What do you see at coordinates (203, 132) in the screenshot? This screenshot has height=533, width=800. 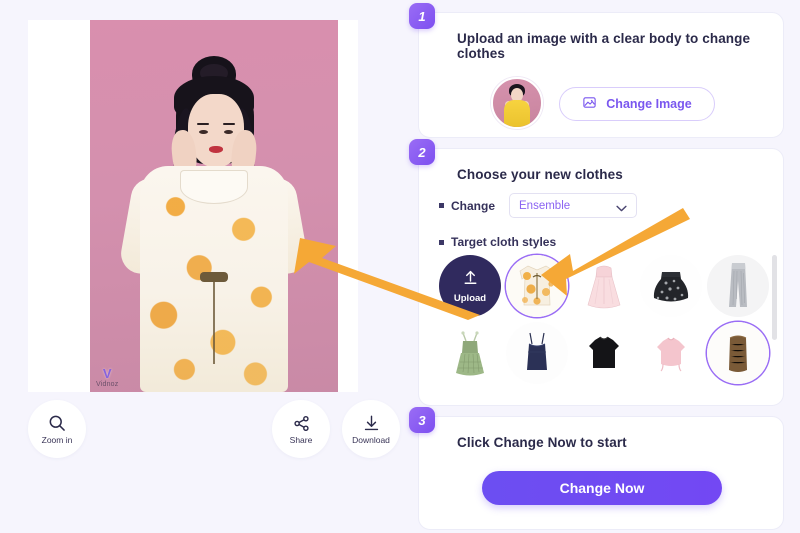 I see `photo-eye-left` at bounding box center [203, 132].